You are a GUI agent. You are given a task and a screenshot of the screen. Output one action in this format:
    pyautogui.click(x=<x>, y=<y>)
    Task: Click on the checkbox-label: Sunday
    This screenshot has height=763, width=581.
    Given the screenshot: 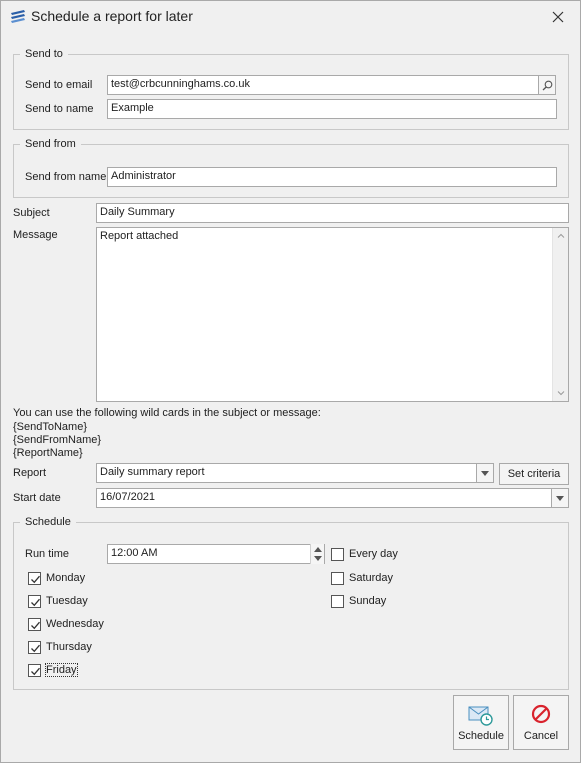 What is the action you would take?
    pyautogui.click(x=368, y=601)
    